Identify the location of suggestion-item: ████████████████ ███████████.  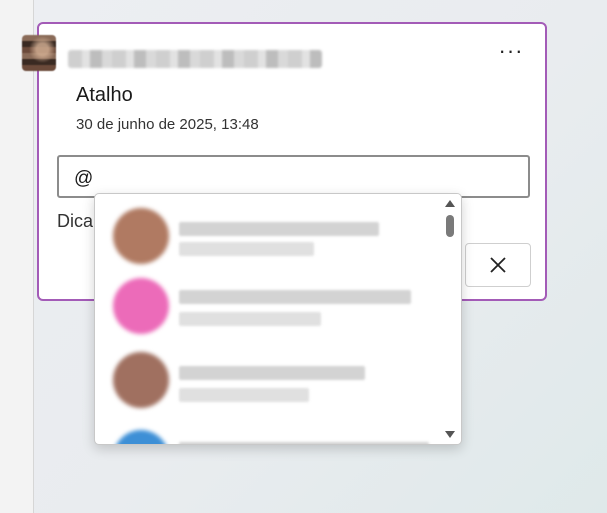
(267, 379).